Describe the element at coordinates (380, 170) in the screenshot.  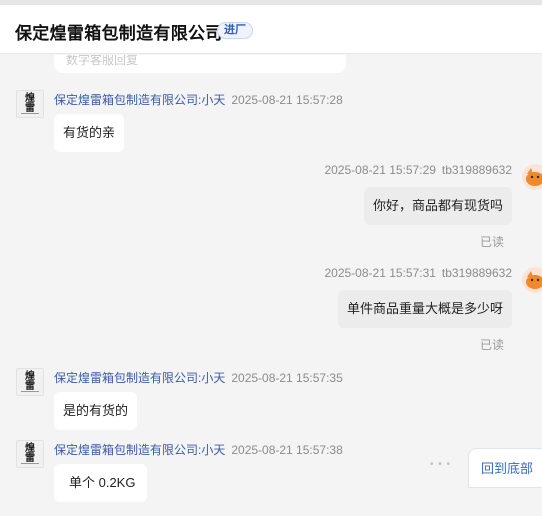
I see `message-time: 2025-08-21 15:57:29` at that location.